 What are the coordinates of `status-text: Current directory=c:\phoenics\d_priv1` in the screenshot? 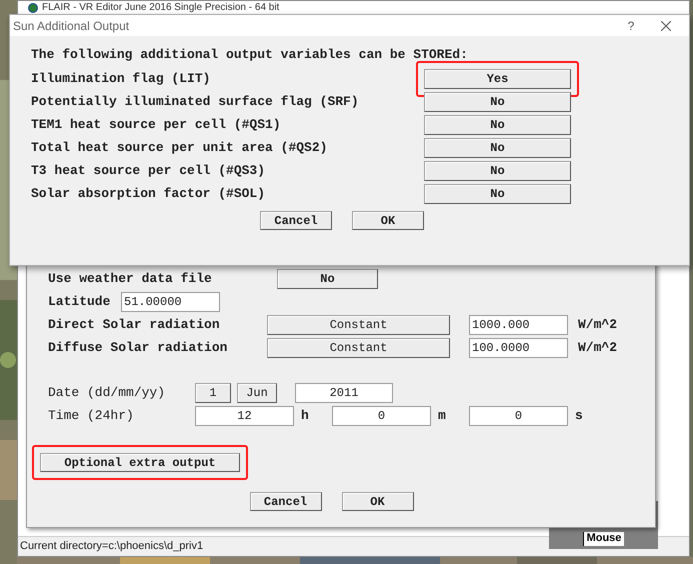 It's located at (112, 546).